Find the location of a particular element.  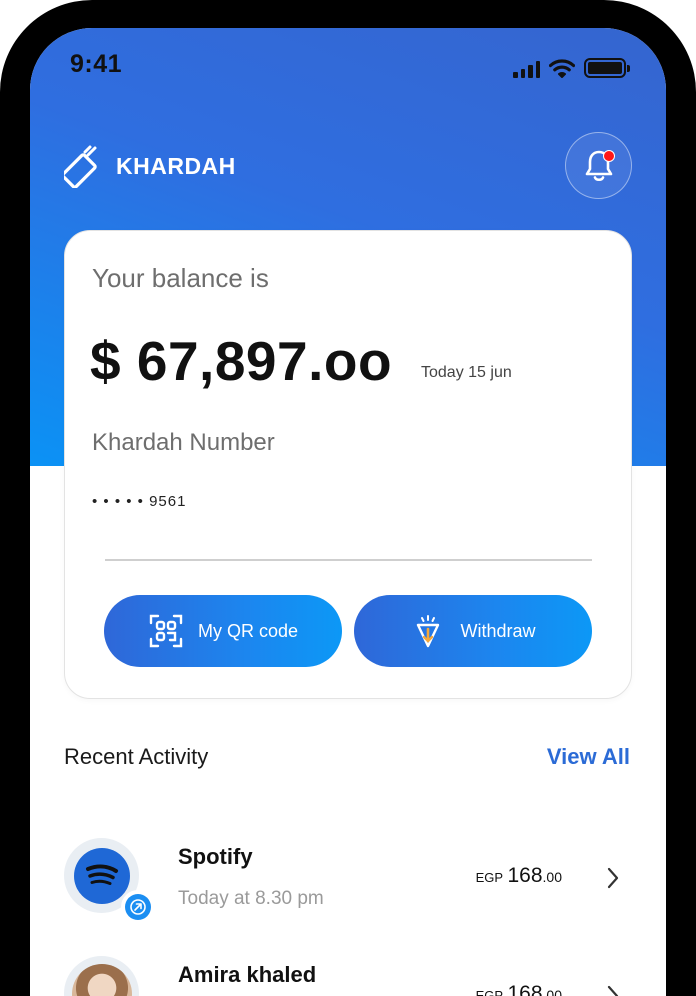

view-all-link: View All is located at coordinates (588, 757).